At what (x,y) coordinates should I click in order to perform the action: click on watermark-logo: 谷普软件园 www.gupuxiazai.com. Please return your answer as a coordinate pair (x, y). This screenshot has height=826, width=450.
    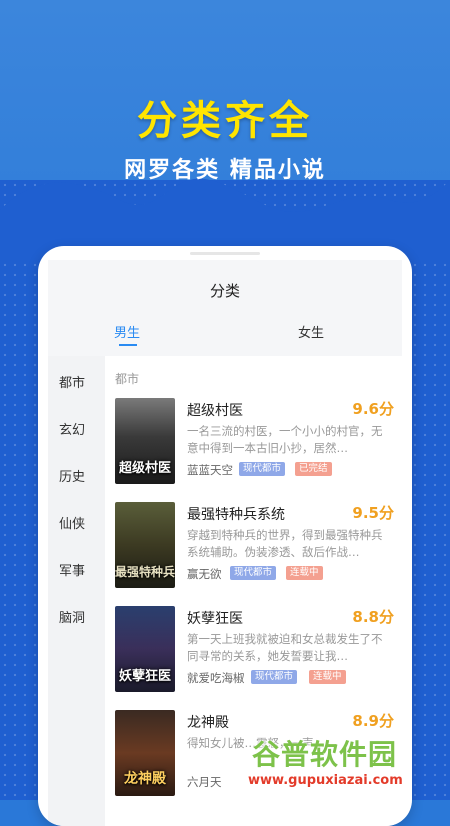
    Looking at the image, I should click on (348, 765).